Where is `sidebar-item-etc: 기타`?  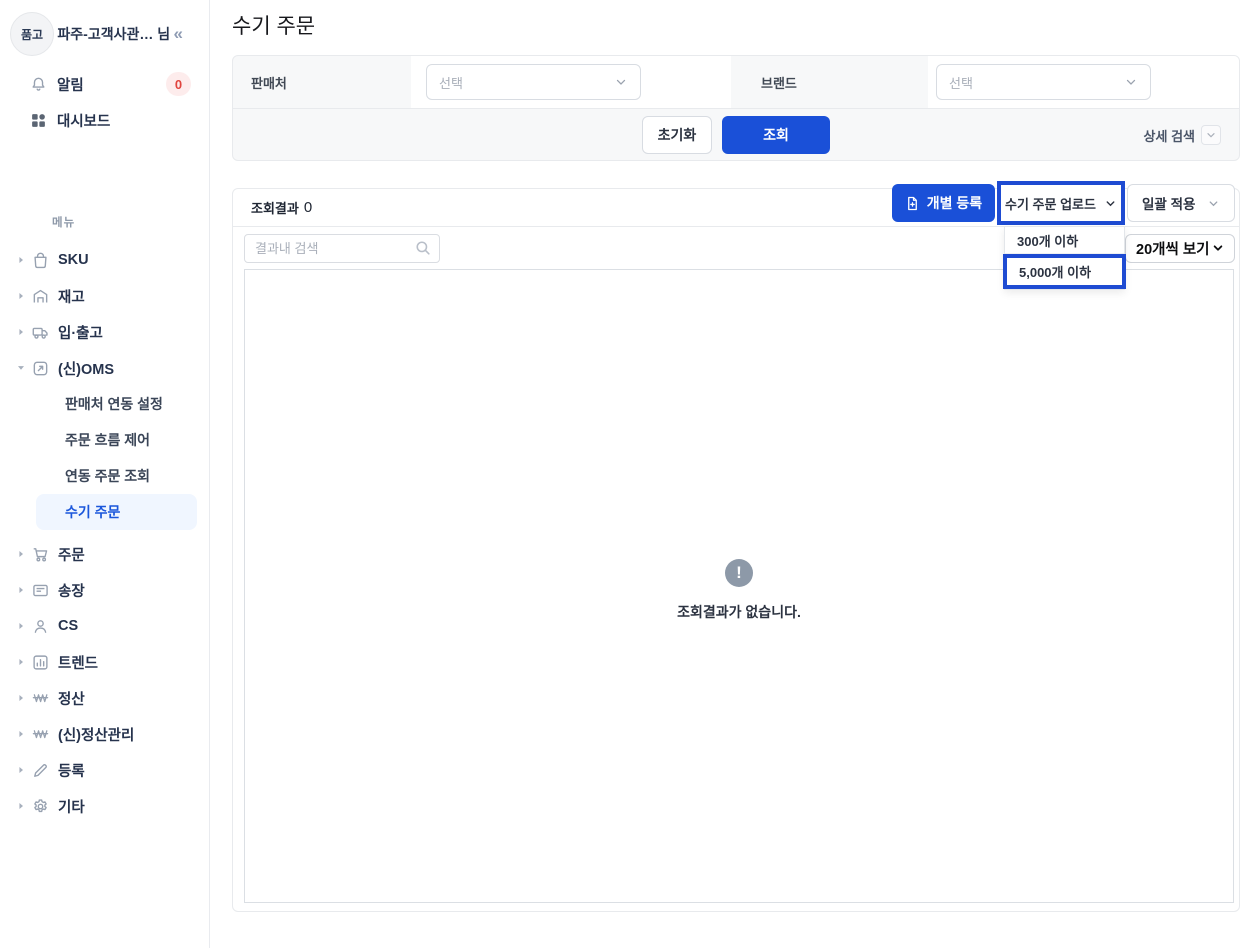 sidebar-item-etc: 기타 is located at coordinates (104, 806).